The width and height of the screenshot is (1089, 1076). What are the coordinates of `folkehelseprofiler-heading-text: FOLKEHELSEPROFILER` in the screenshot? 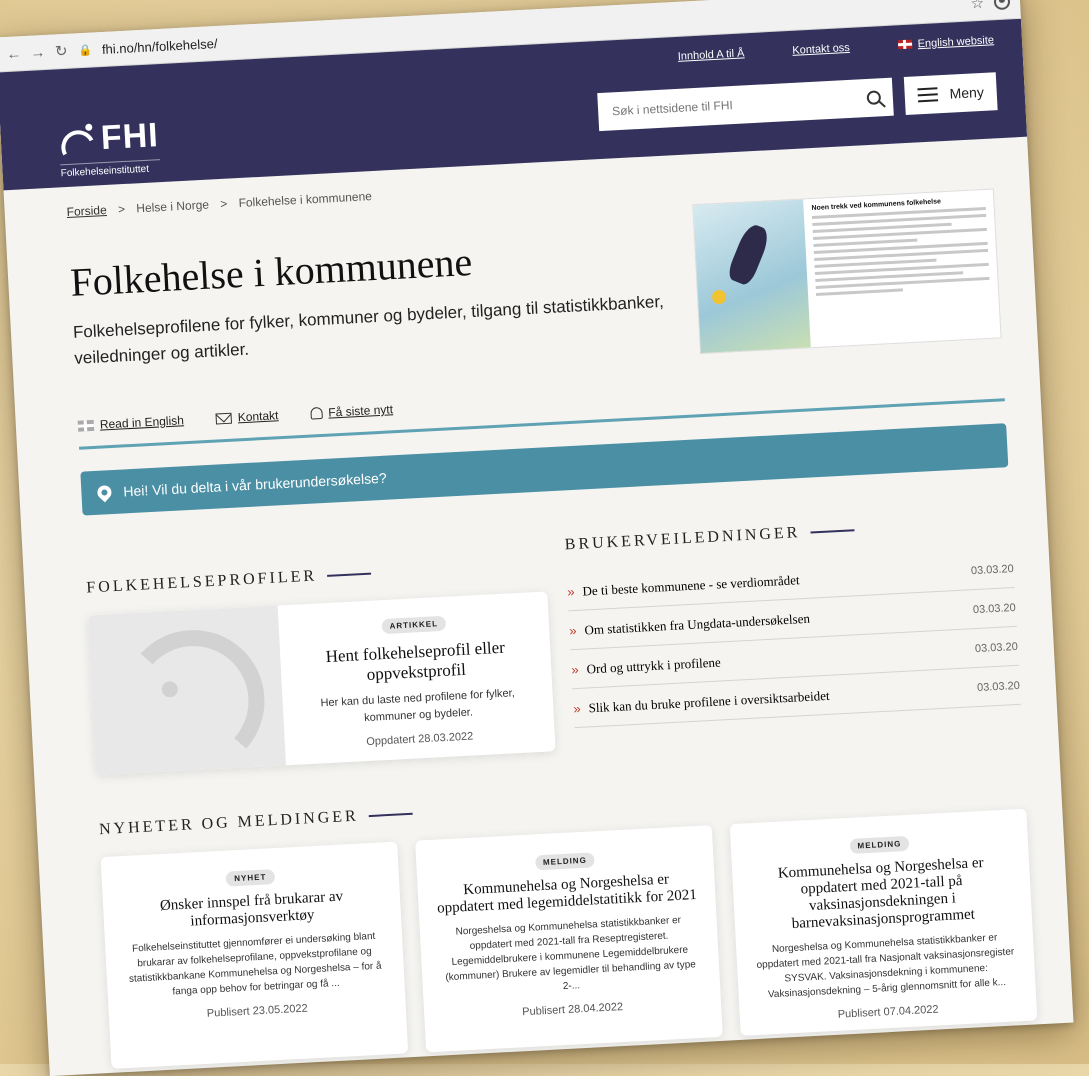 It's located at (201, 582).